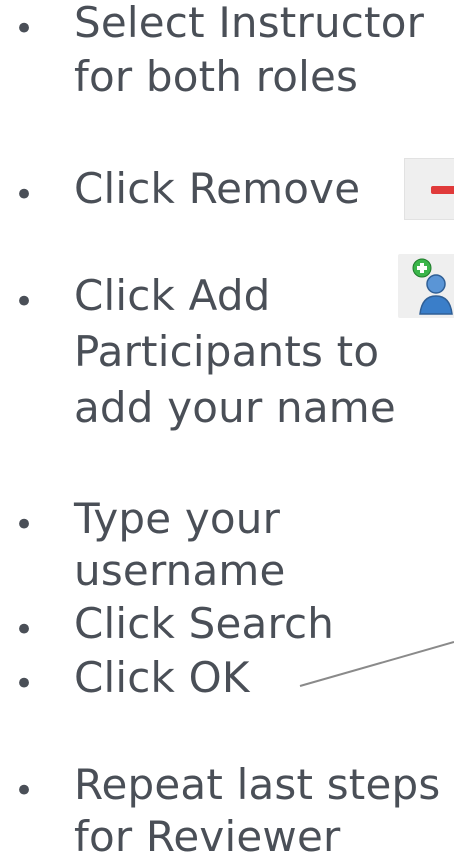 This screenshot has width=454, height=860. What do you see at coordinates (204, 623) in the screenshot?
I see `step-text-line: Click Search` at bounding box center [204, 623].